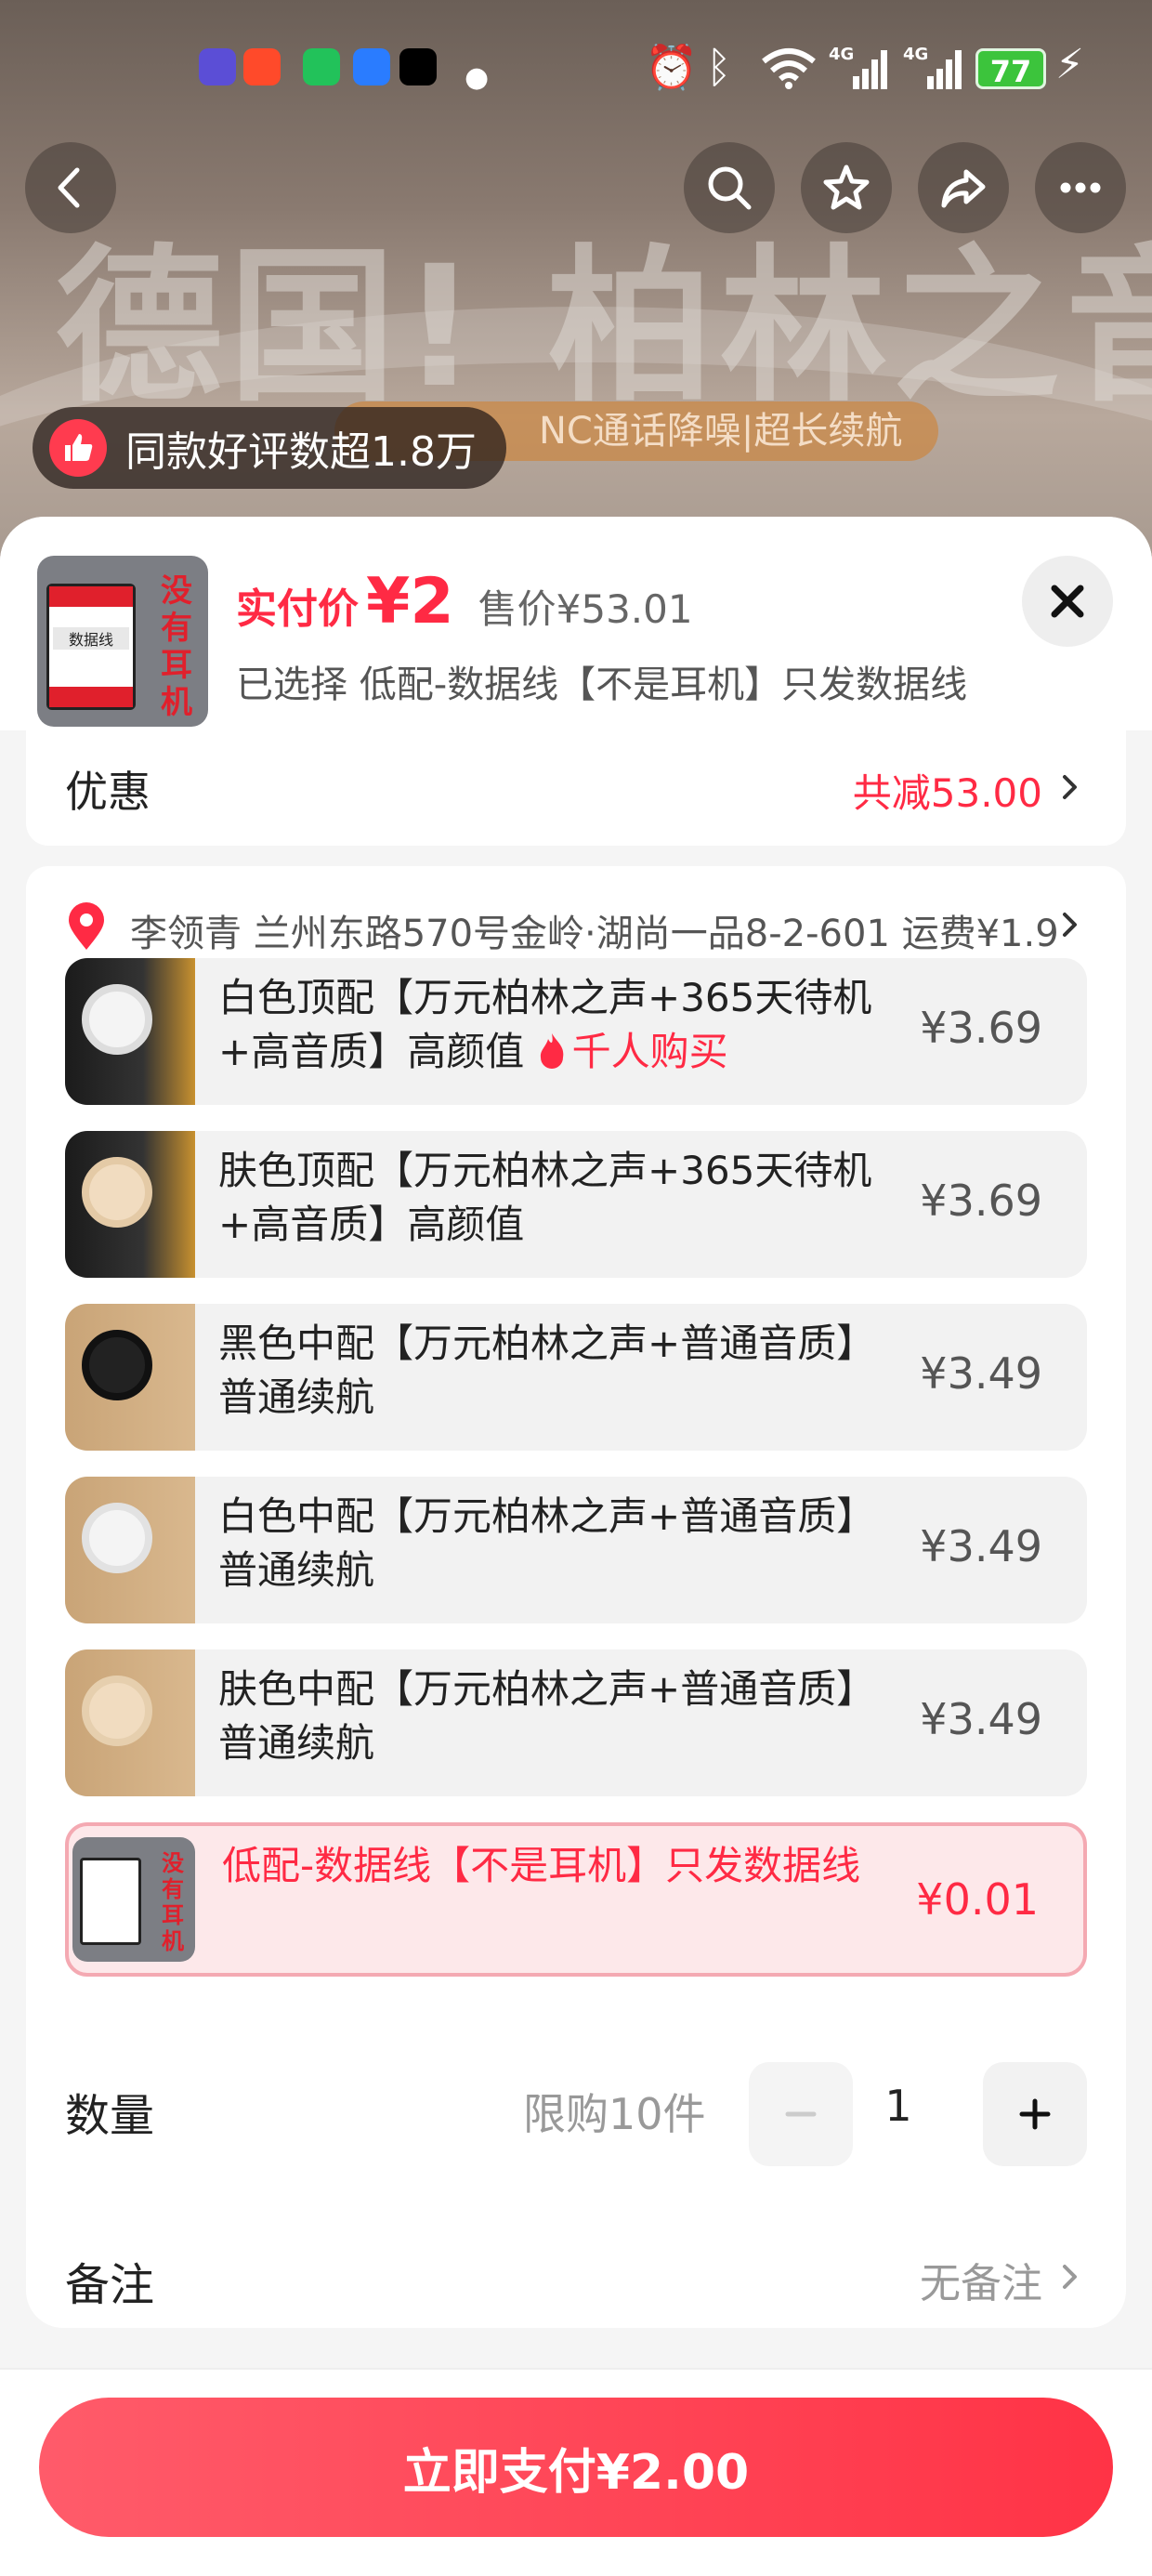  I want to click on address-text: 李领青 兰州东路570号金岭·湖尚一品8-2-601 运费¥1.9, so click(594, 934).